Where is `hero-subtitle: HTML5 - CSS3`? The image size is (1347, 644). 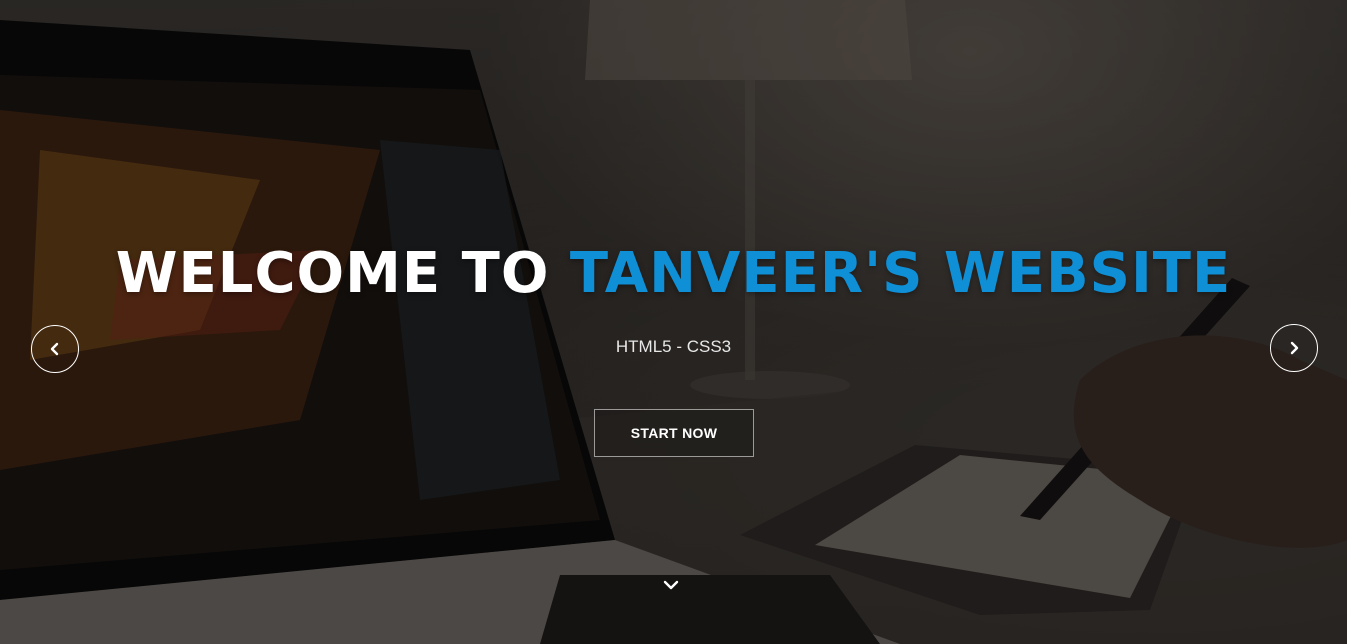 hero-subtitle: HTML5 - CSS3 is located at coordinates (673, 346).